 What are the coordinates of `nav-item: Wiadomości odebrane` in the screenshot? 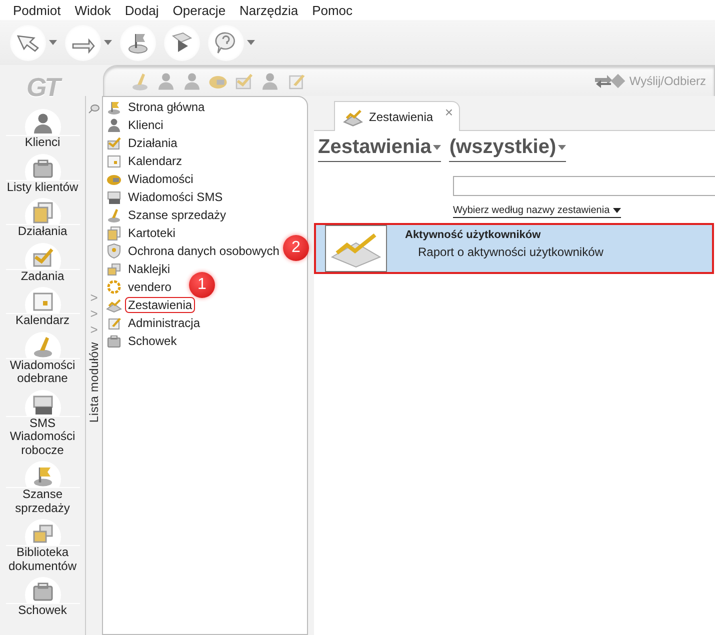 It's located at (42, 359).